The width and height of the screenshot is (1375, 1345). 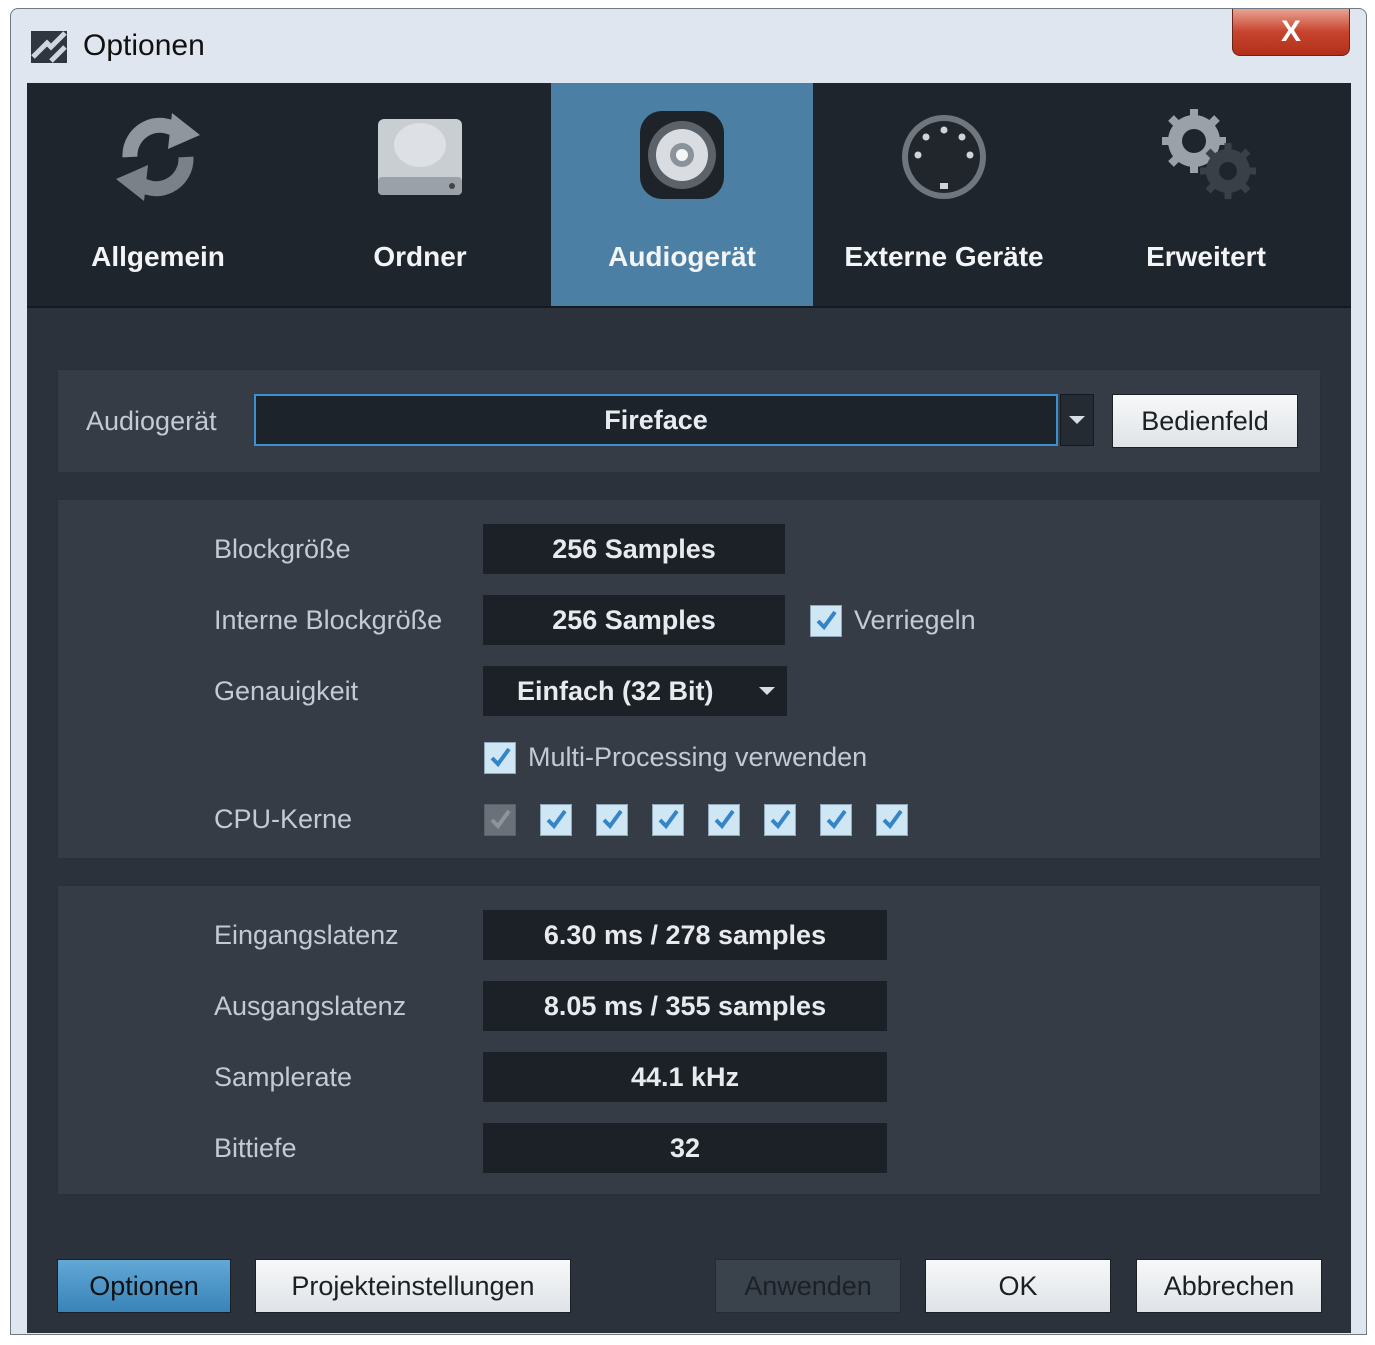 I want to click on app-logo-icon, so click(x=49, y=47).